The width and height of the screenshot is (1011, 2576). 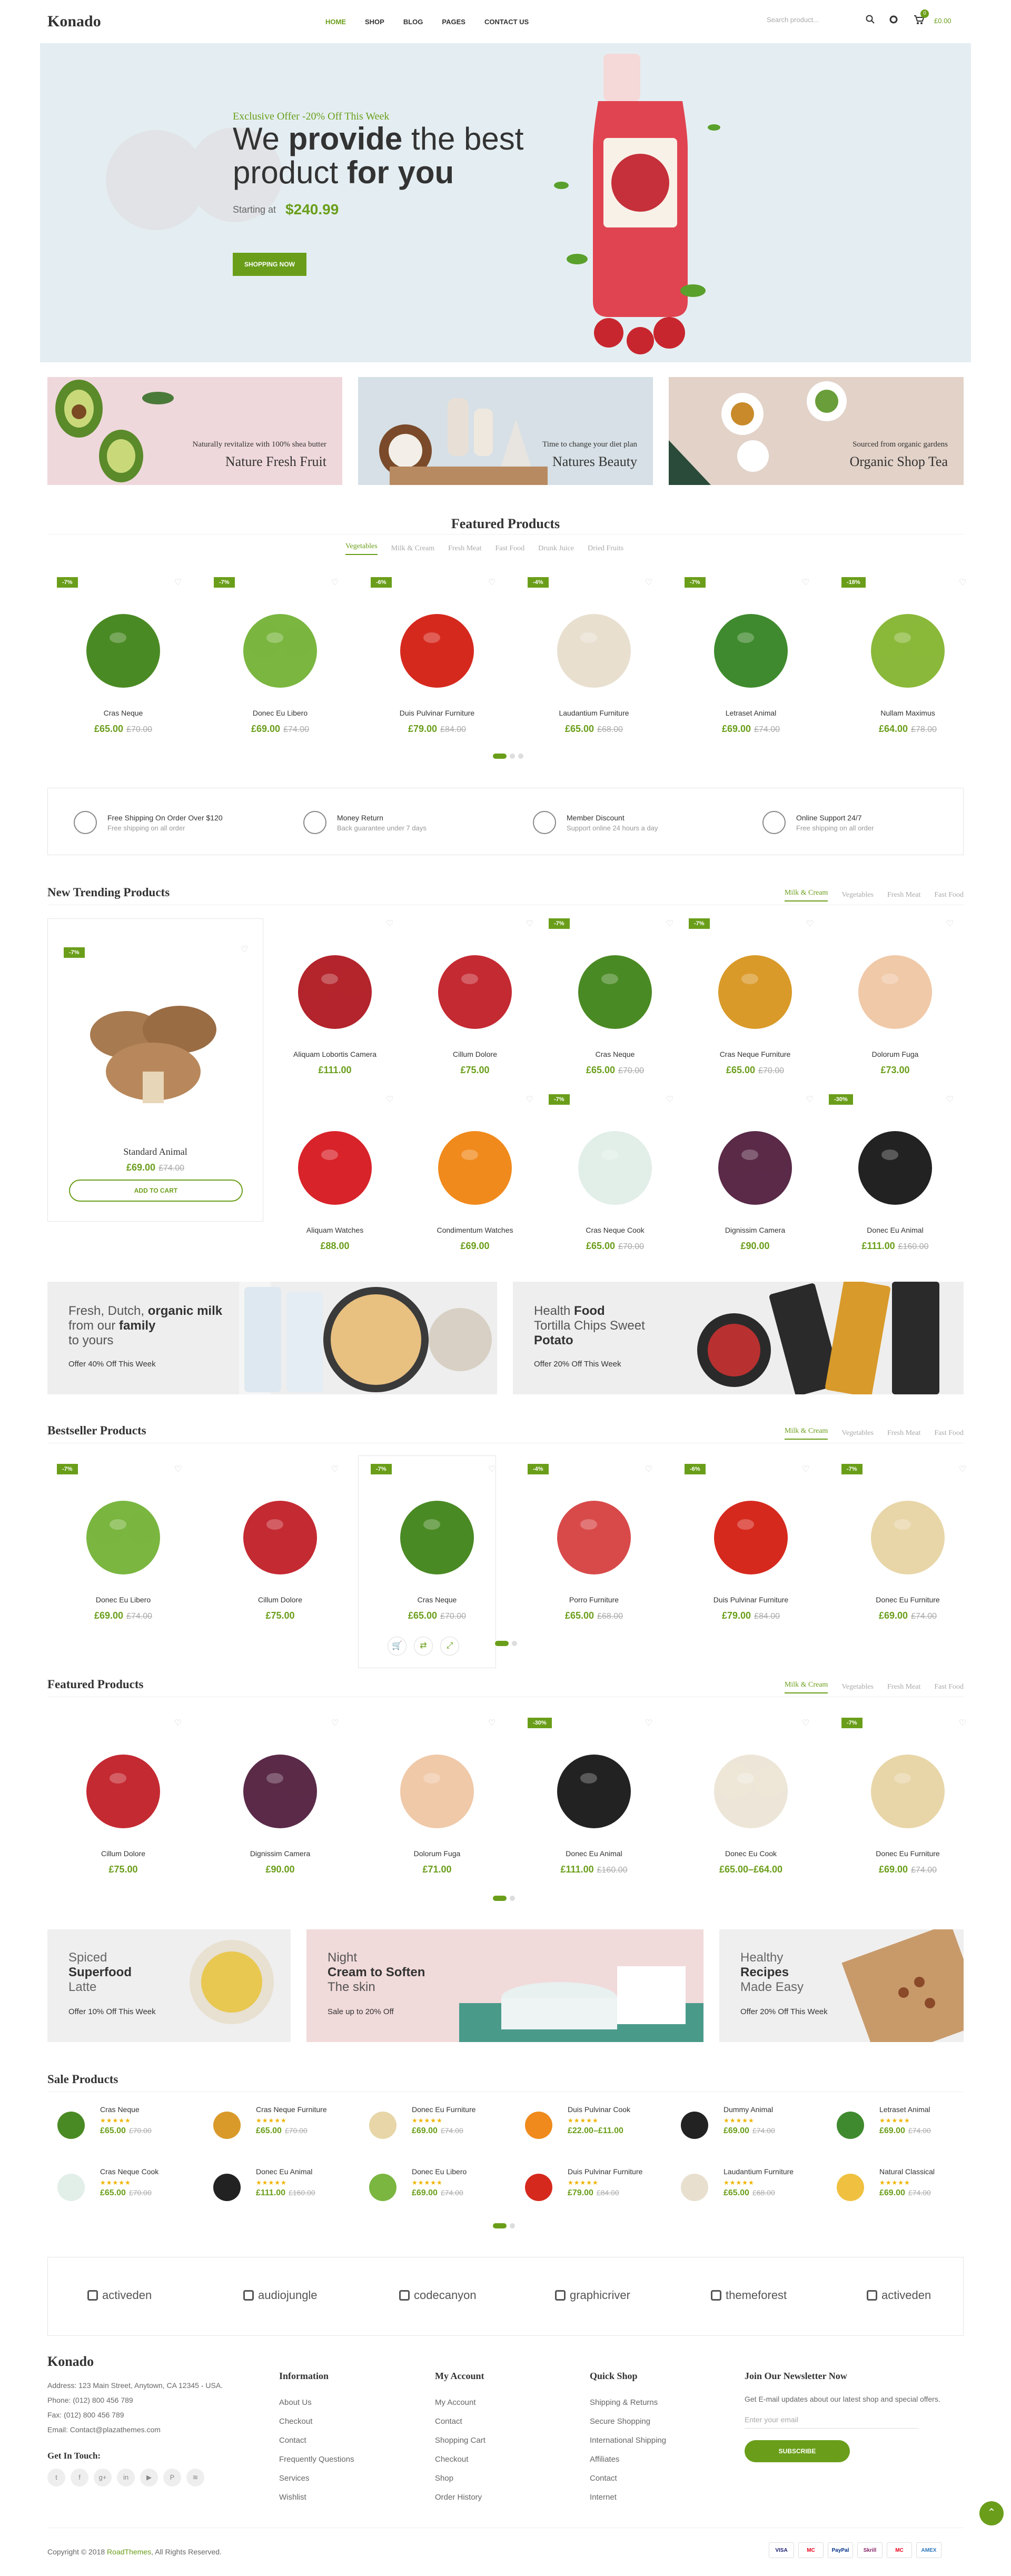 I want to click on pinterest-icon: P, so click(x=172, y=2477).